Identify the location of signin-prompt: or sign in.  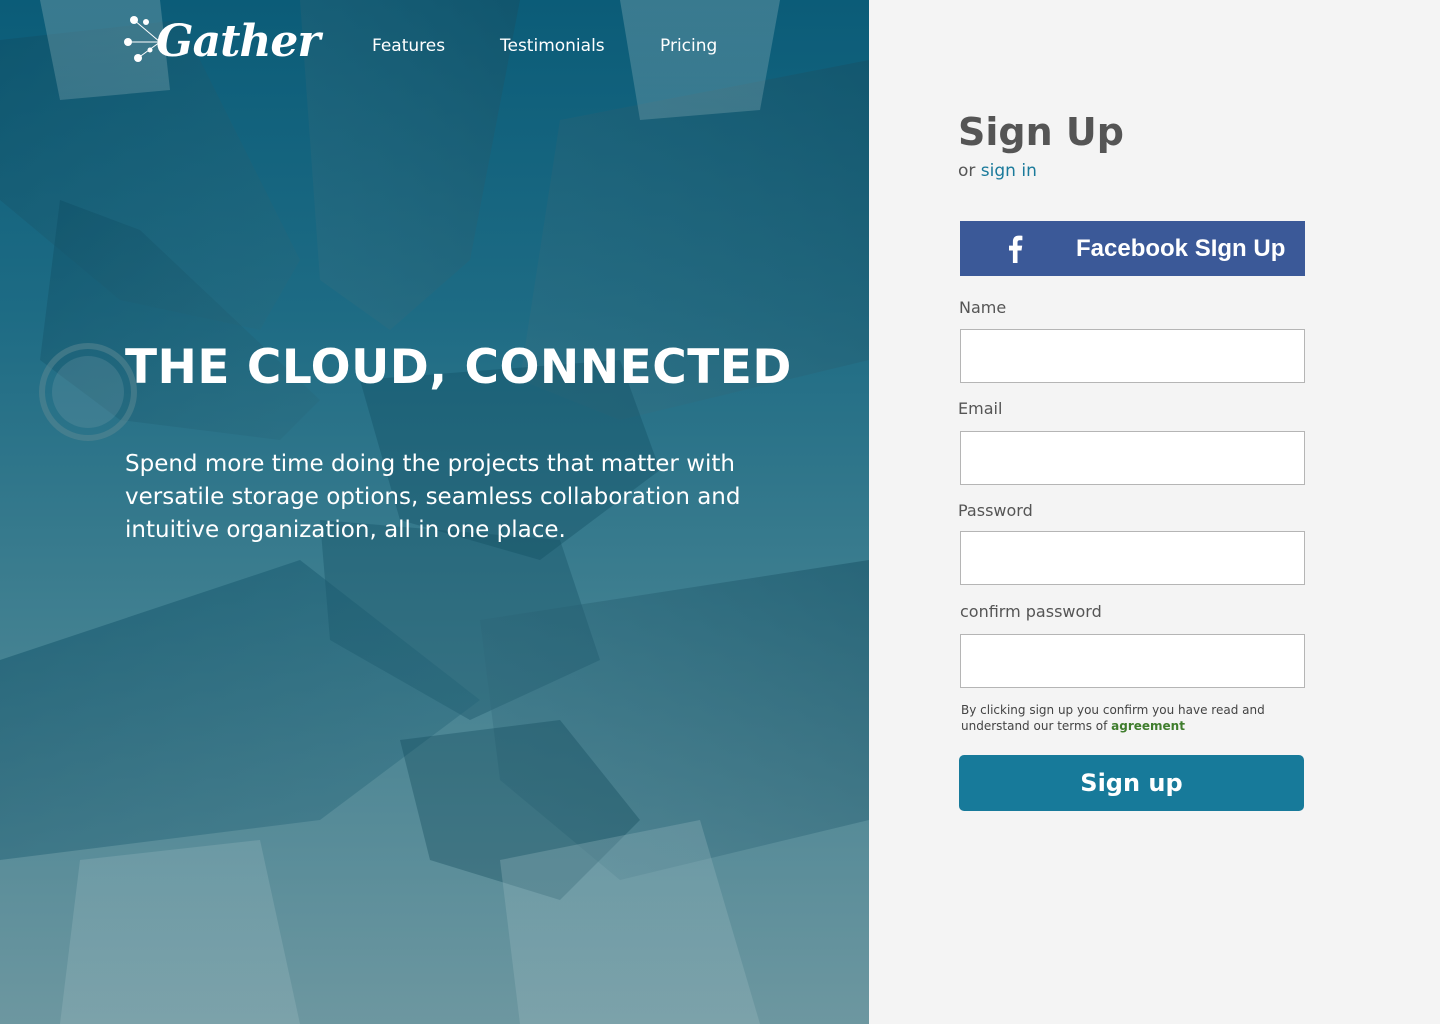
(997, 171).